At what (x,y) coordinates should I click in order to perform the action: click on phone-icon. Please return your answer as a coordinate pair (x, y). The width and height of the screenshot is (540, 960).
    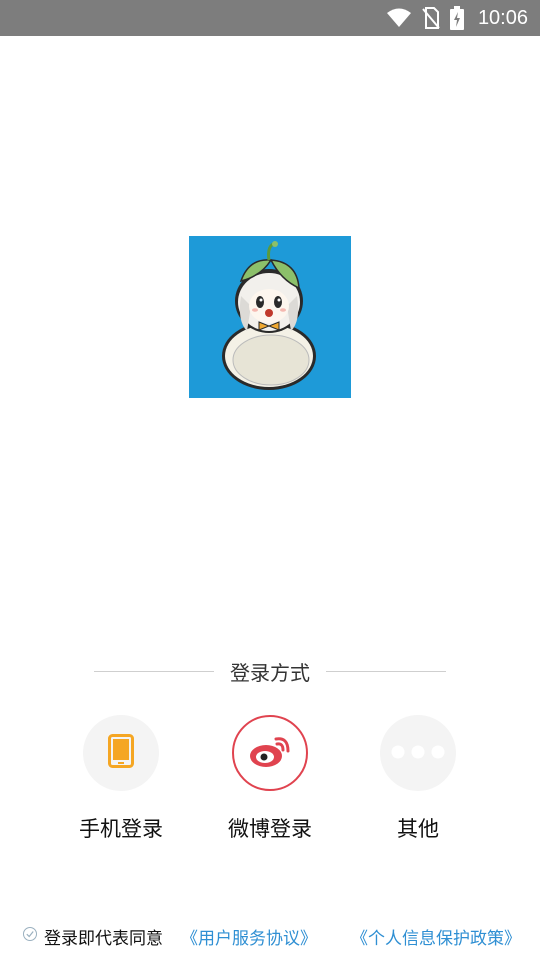
    Looking at the image, I should click on (121, 753).